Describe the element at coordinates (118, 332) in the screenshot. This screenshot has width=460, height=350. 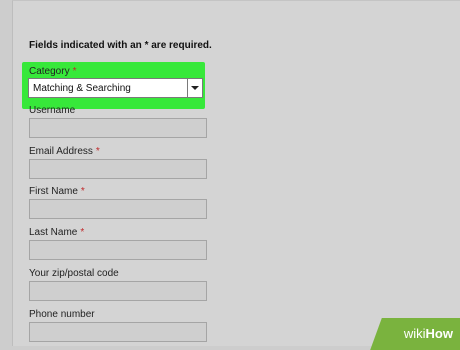
I see `phone-input` at that location.